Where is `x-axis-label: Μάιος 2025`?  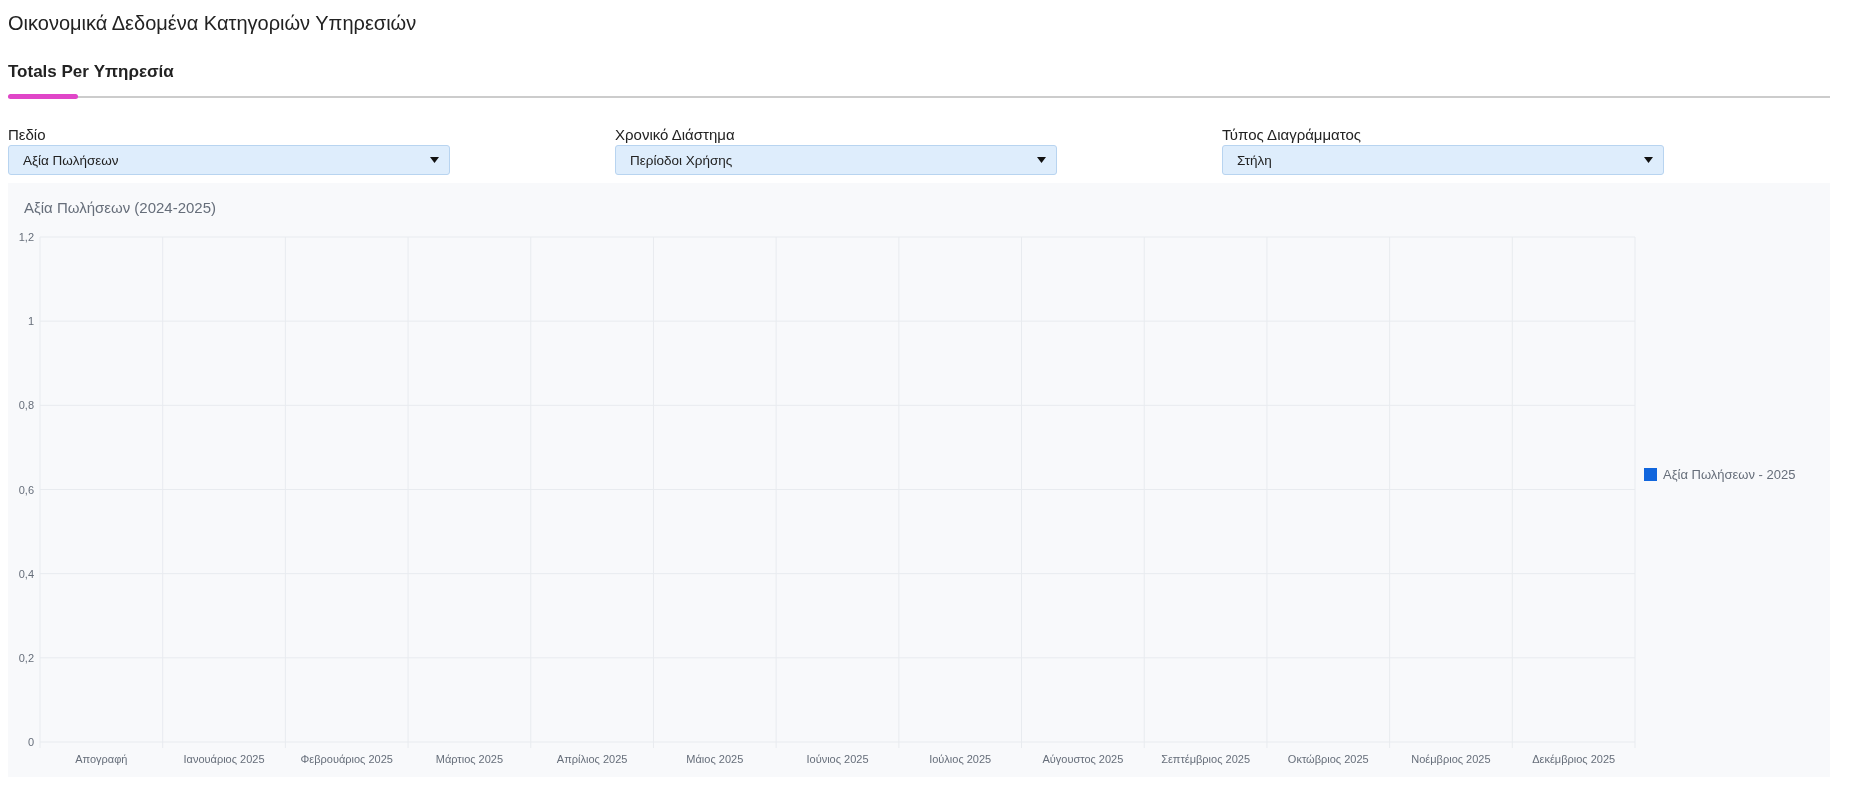
x-axis-label: Μάιος 2025 is located at coordinates (715, 759).